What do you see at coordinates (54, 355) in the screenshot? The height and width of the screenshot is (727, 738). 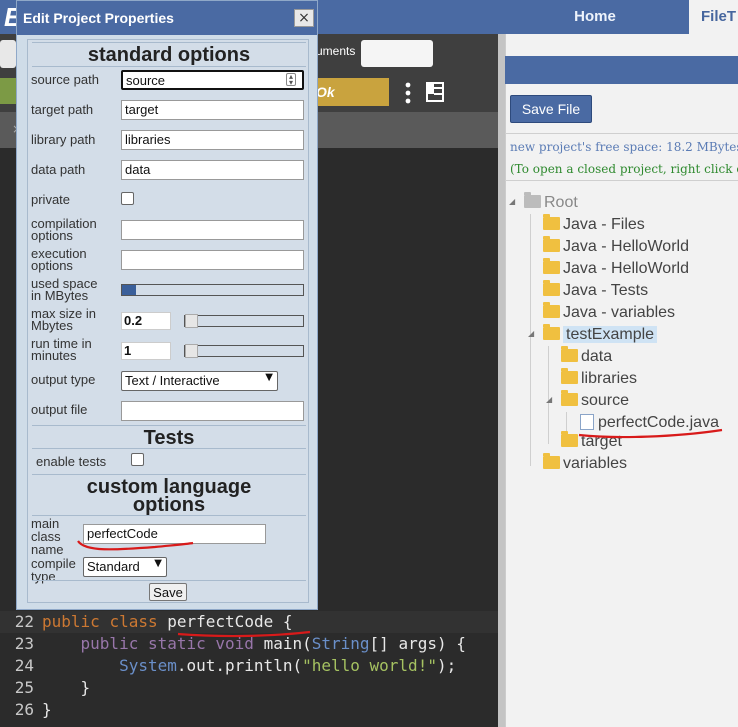 I see `label-line: minutes` at bounding box center [54, 355].